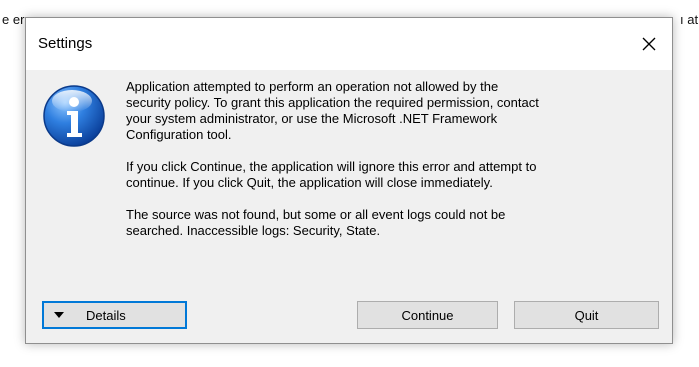 Image resolution: width=699 pixels, height=367 pixels. Describe the element at coordinates (59, 315) in the screenshot. I see `chevron-down-icon` at that location.